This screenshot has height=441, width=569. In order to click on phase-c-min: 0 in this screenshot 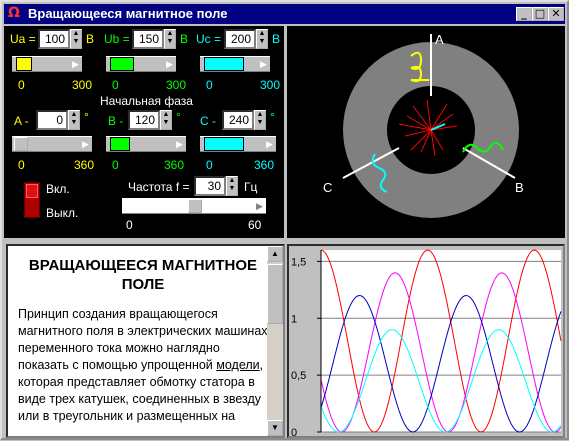, I will do `click(209, 165)`.